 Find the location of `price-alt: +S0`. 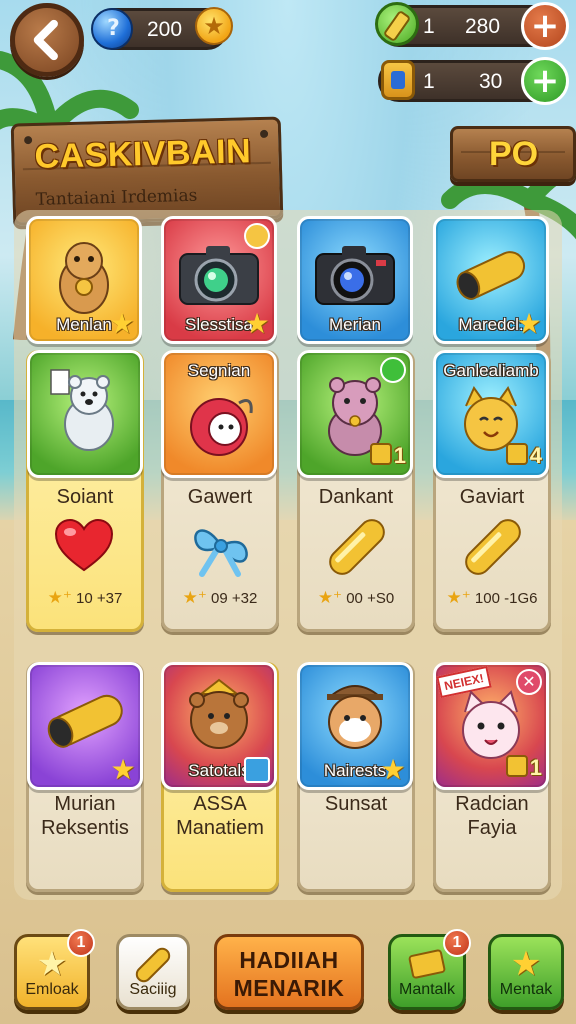

price-alt: +S0 is located at coordinates (381, 598).